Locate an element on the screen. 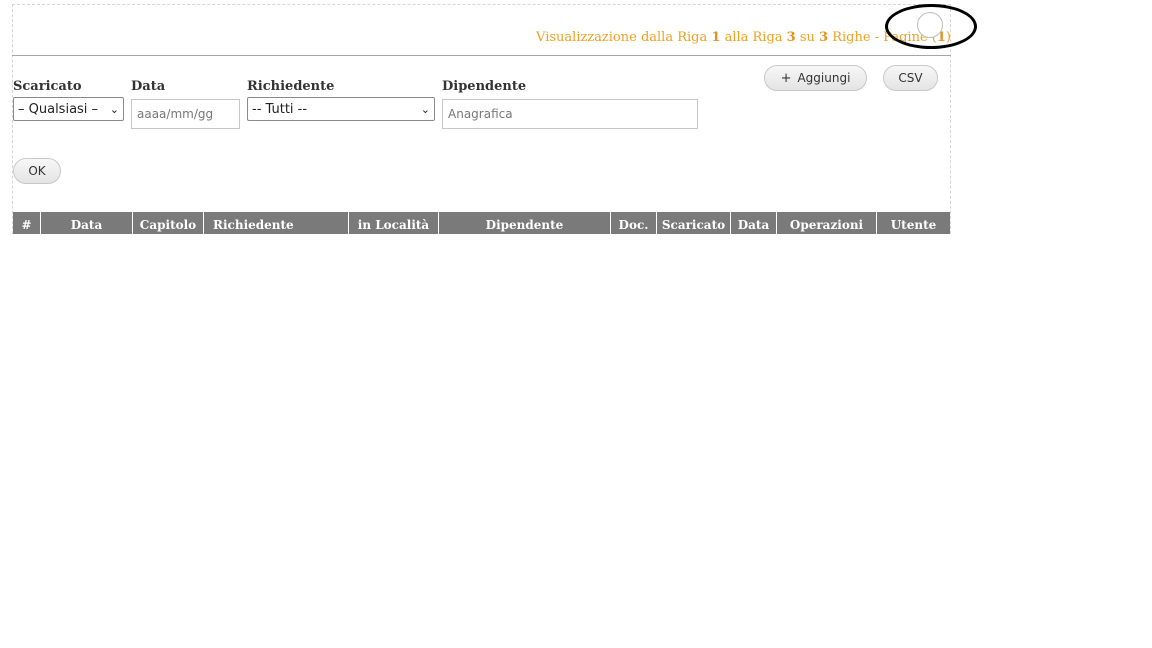 This screenshot has width=1152, height=648. col-header-doc: Doc. is located at coordinates (634, 223).